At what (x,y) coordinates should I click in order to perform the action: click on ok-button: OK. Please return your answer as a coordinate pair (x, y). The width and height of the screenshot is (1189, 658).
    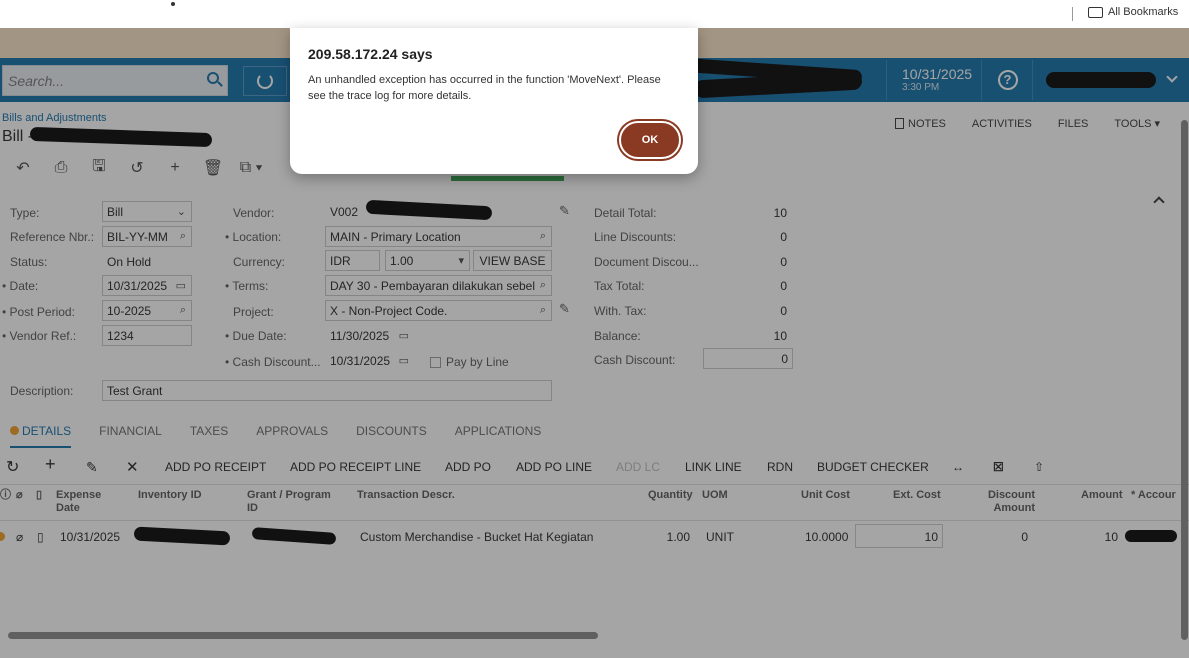
    Looking at the image, I should click on (650, 140).